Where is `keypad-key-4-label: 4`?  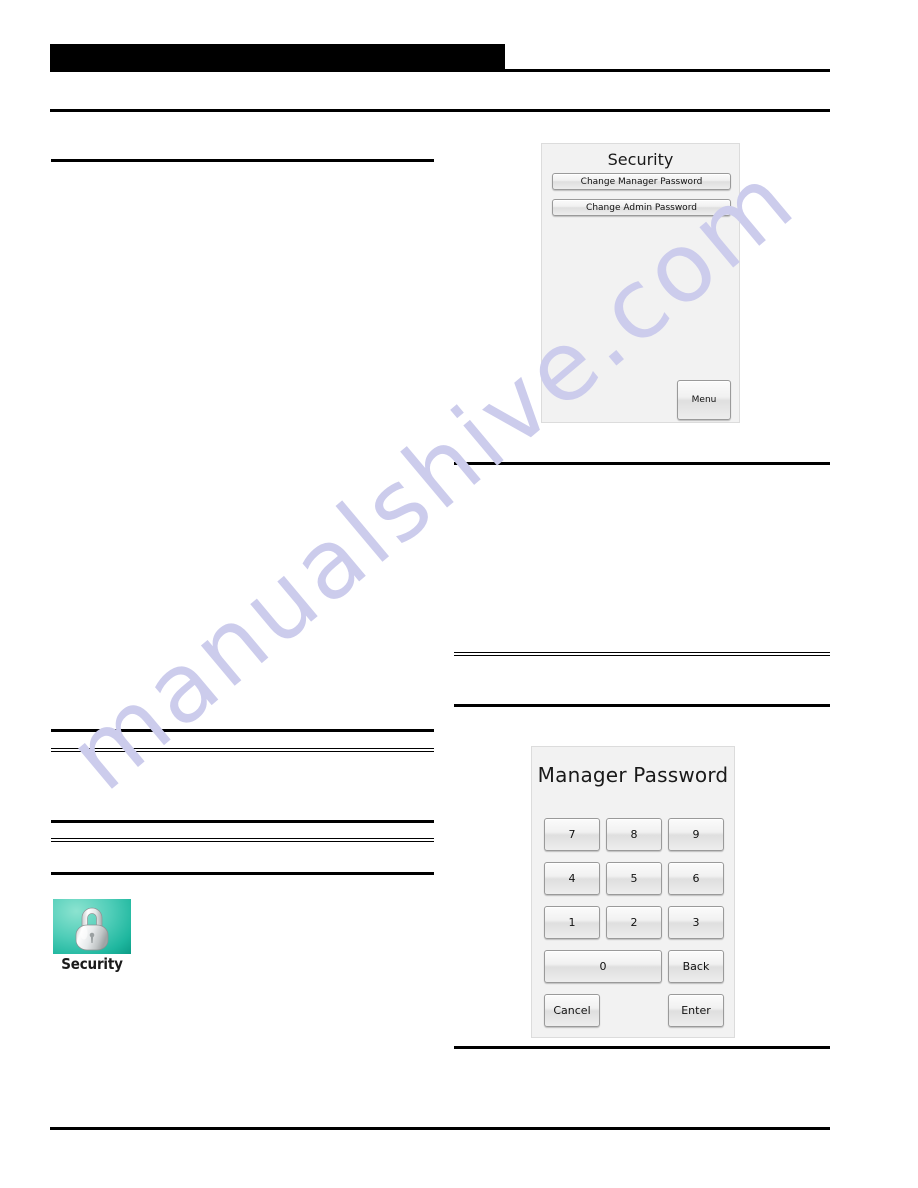
keypad-key-4-label: 4 is located at coordinates (572, 878).